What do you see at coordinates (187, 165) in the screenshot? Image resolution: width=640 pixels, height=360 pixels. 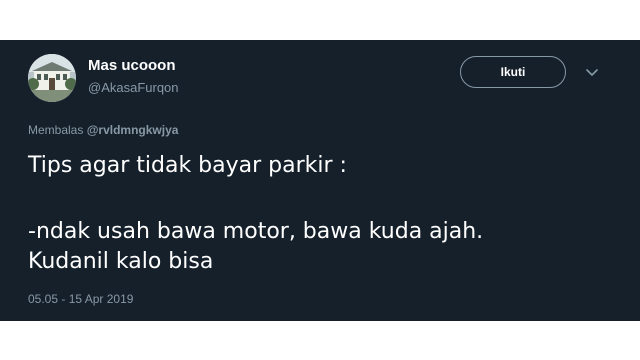 I see `tweet-text-line: Tips agar tidak bayar parkir :` at bounding box center [187, 165].